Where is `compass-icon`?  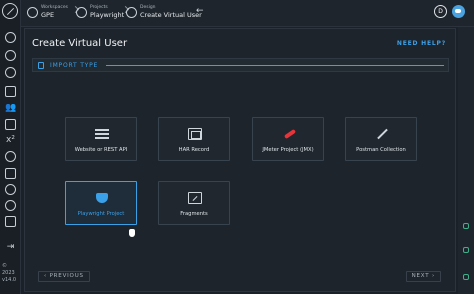
compass-icon is located at coordinates (10, 55).